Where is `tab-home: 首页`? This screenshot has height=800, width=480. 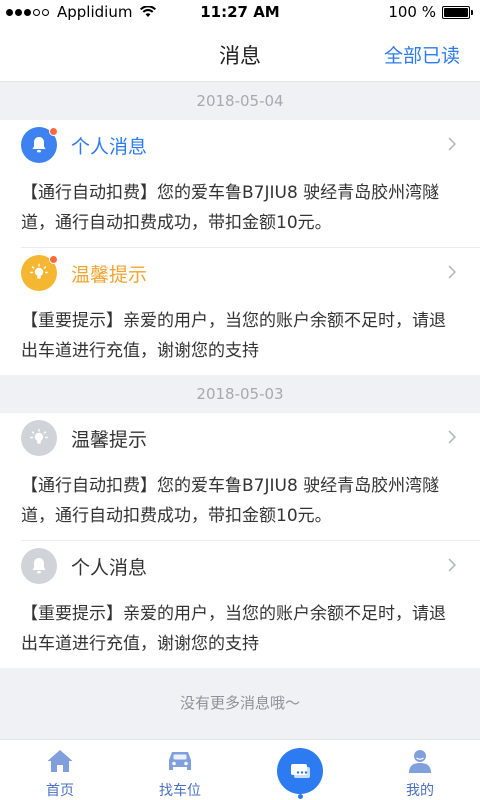
tab-home: 首页 is located at coordinates (60, 770).